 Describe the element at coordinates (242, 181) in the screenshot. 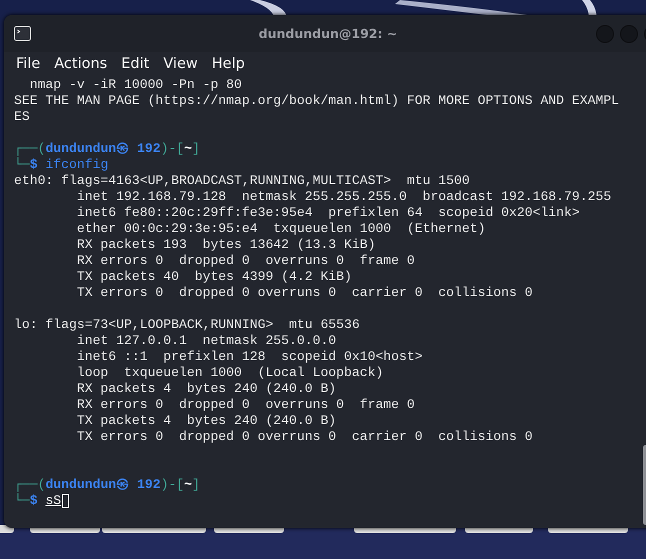

I see `output-line: eth0: flags=4163<UP,BROADCAST,RUNNING,MULTICAST> mtu 1500` at that location.